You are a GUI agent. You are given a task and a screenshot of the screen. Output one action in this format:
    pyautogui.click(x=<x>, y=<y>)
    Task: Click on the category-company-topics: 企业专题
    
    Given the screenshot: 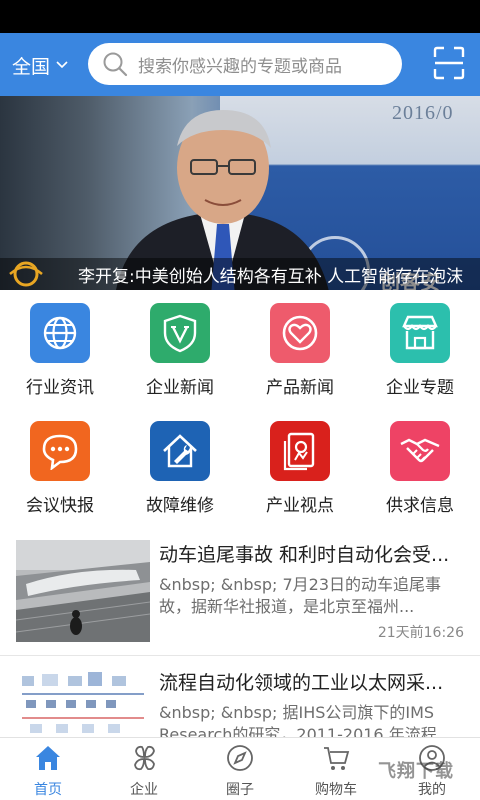 What is the action you would take?
    pyautogui.click(x=420, y=347)
    